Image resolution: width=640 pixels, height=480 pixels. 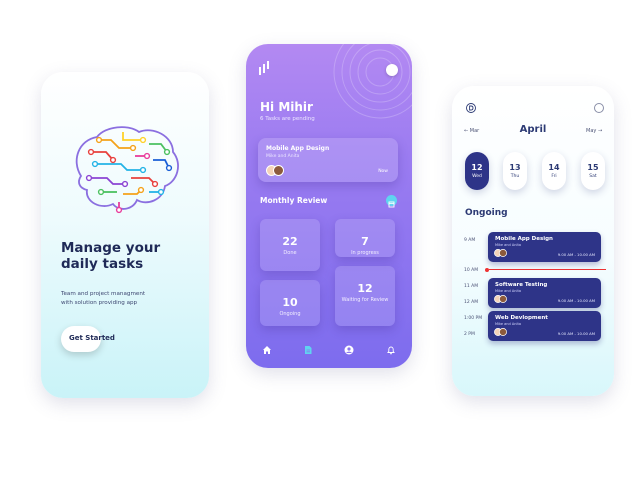 What do you see at coordinates (593, 176) in the screenshot?
I see `day-weekday: Sat` at bounding box center [593, 176].